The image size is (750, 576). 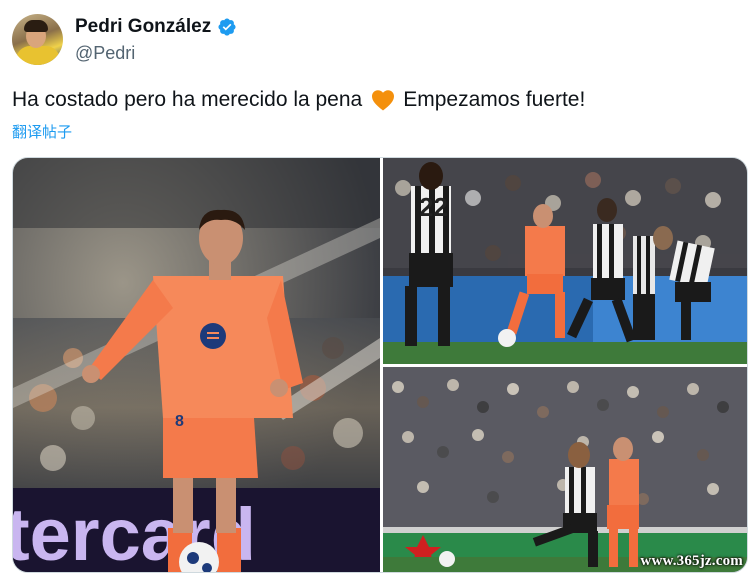 I want to click on avatar-hair, so click(x=36, y=26).